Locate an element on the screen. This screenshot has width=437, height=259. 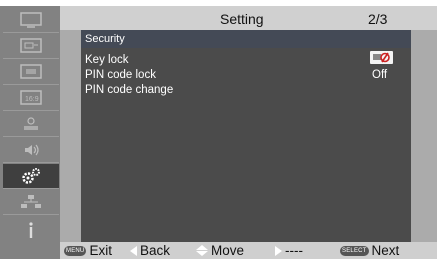
move-hint: Move is located at coordinates (220, 250).